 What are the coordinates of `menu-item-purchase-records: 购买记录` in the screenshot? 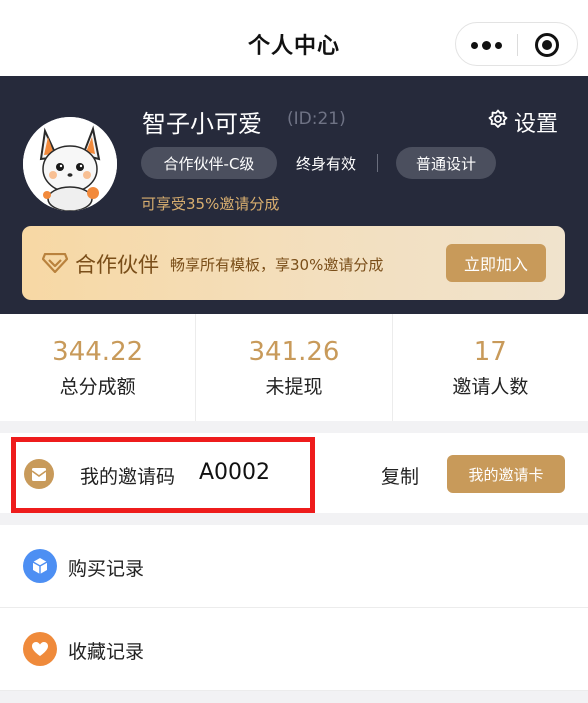 It's located at (294, 566).